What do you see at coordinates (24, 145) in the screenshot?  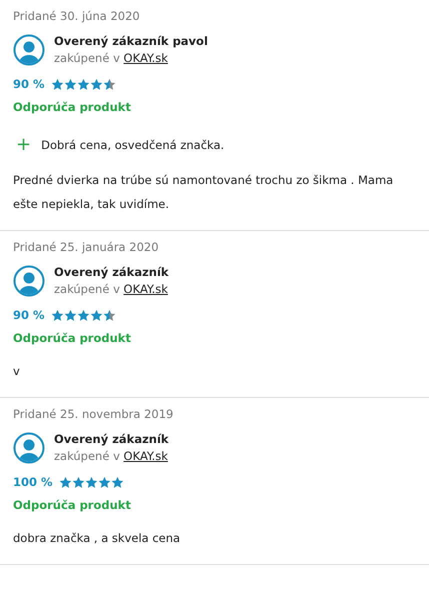 I see `plus-icon: +` at bounding box center [24, 145].